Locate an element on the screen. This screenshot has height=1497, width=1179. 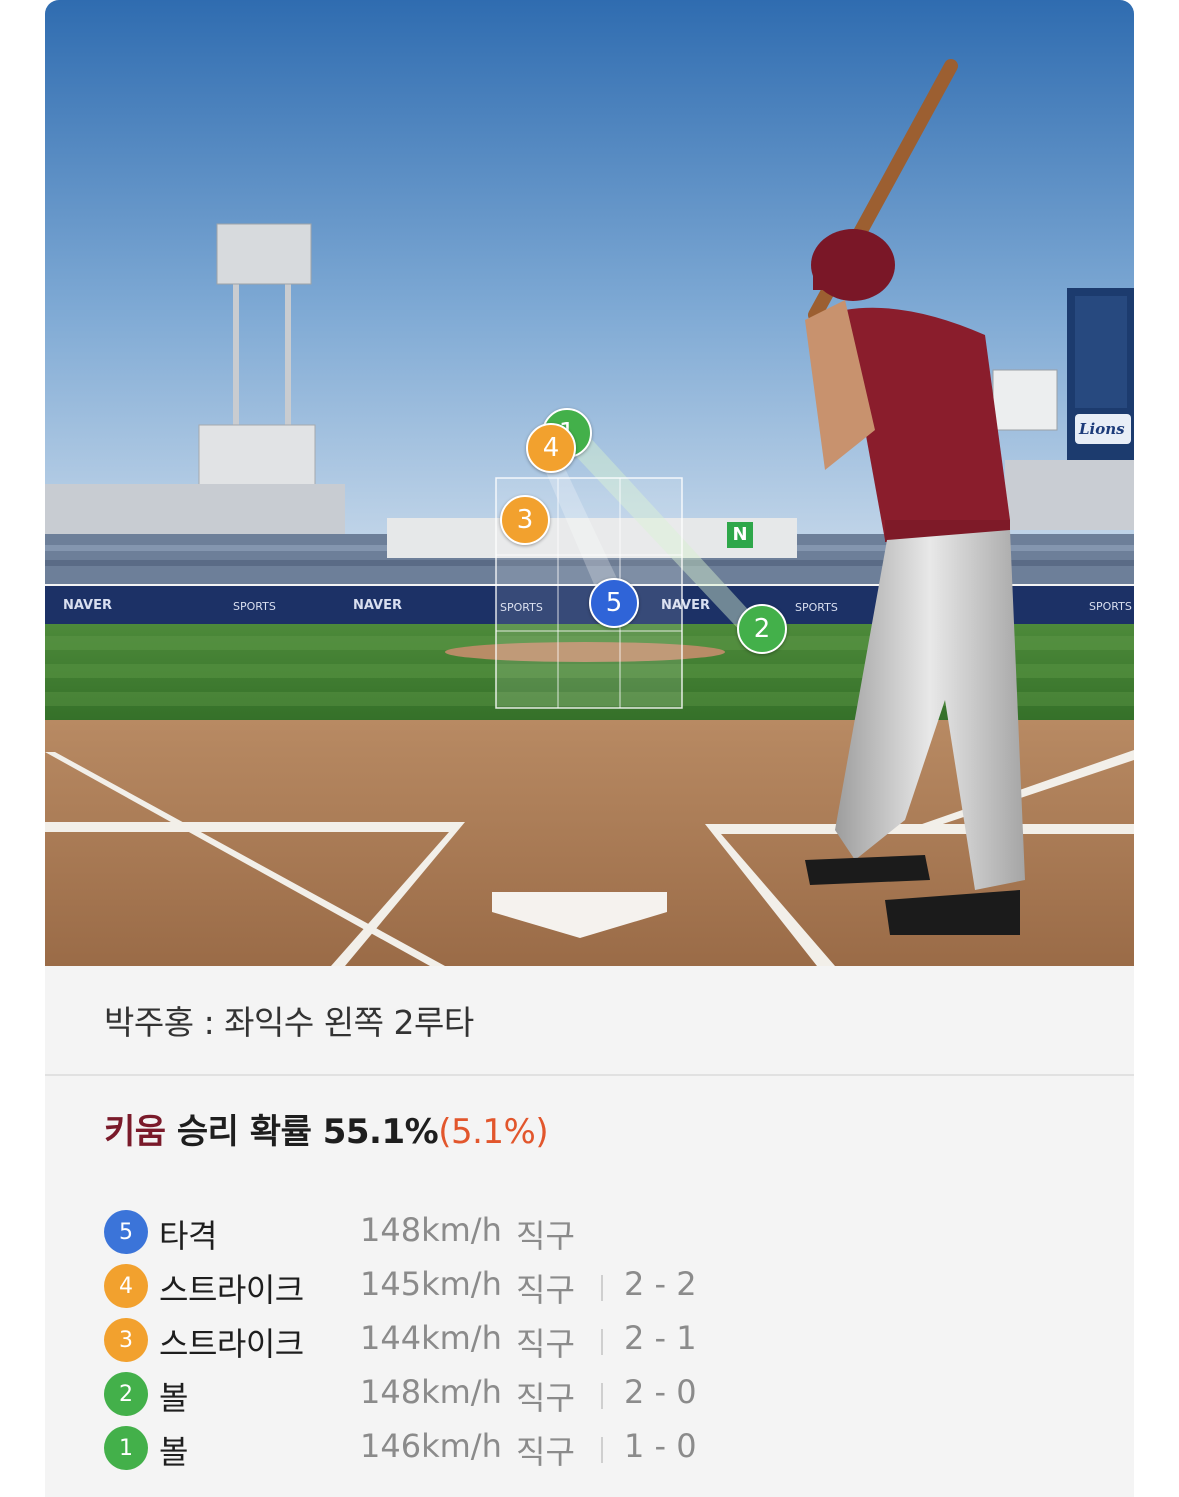
ball-strike-count: 2 - 1 is located at coordinates (660, 1338).